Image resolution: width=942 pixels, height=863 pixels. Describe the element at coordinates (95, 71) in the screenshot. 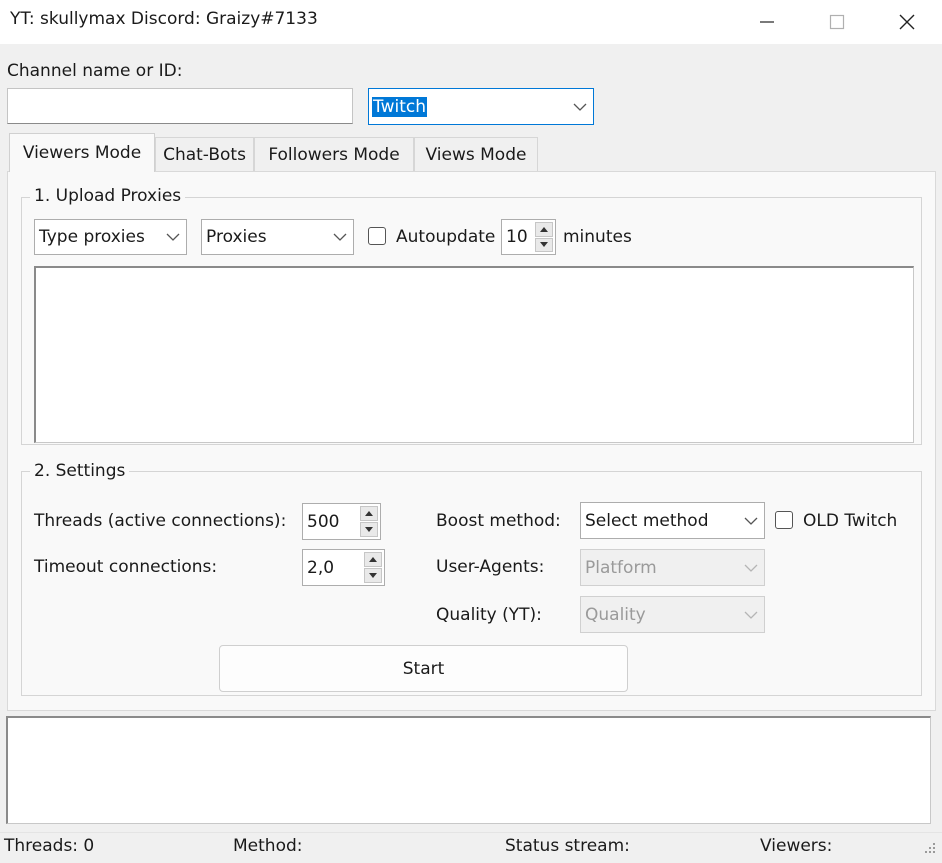

I see `channel-label: Channel name or ID:` at that location.